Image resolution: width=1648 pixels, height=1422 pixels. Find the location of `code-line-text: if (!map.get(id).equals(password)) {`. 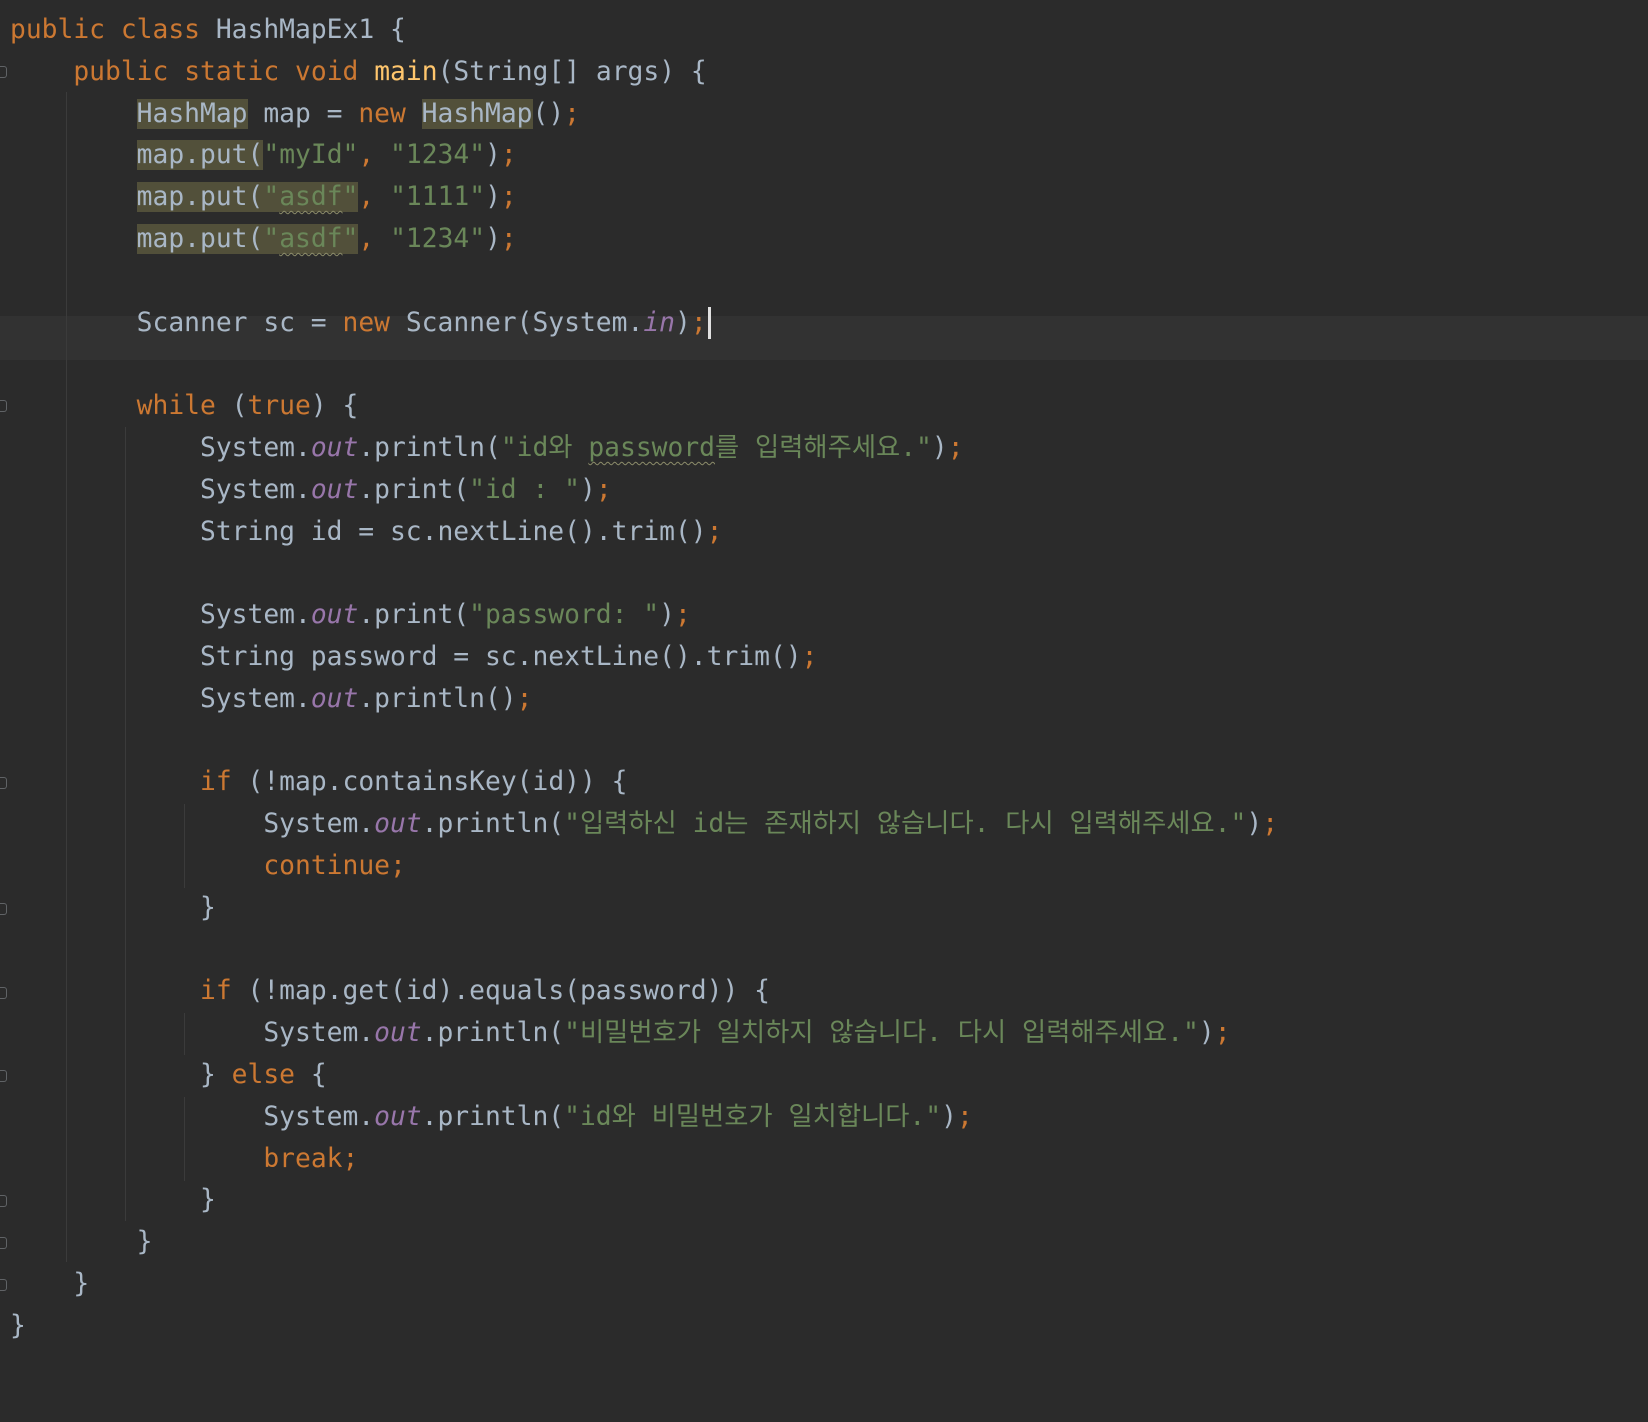

code-line-text: if (!map.get(id).equals(password)) { is located at coordinates (485, 991).